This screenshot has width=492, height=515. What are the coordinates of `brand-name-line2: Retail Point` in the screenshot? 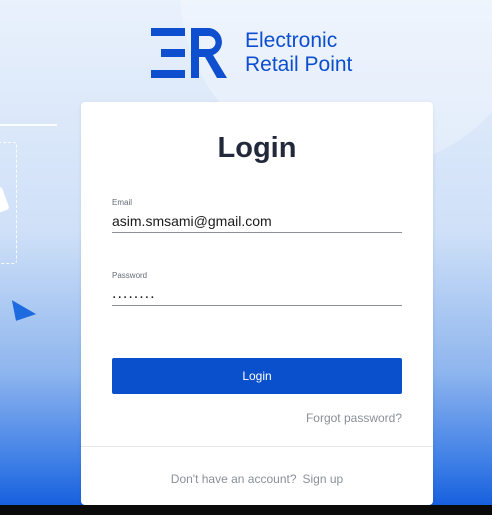 It's located at (299, 64).